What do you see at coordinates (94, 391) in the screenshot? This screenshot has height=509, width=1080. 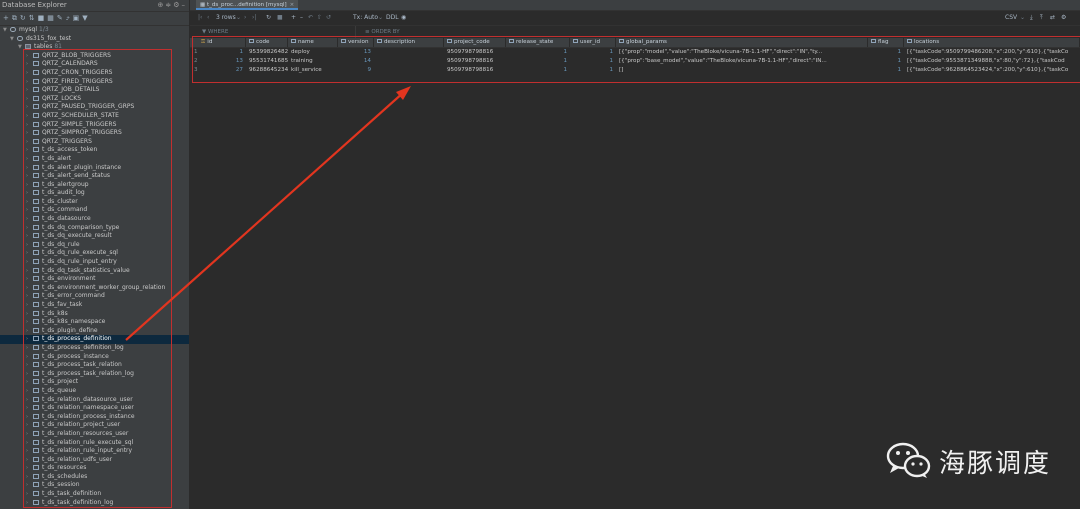 I see `tree-node-table: › t_ds_queue` at bounding box center [94, 391].